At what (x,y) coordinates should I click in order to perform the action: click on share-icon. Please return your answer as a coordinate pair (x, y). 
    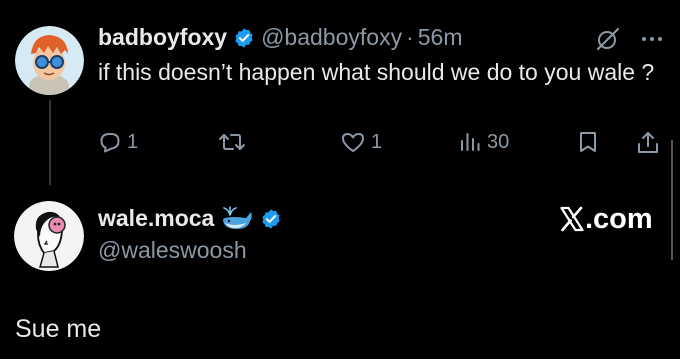
    Looking at the image, I should click on (648, 142).